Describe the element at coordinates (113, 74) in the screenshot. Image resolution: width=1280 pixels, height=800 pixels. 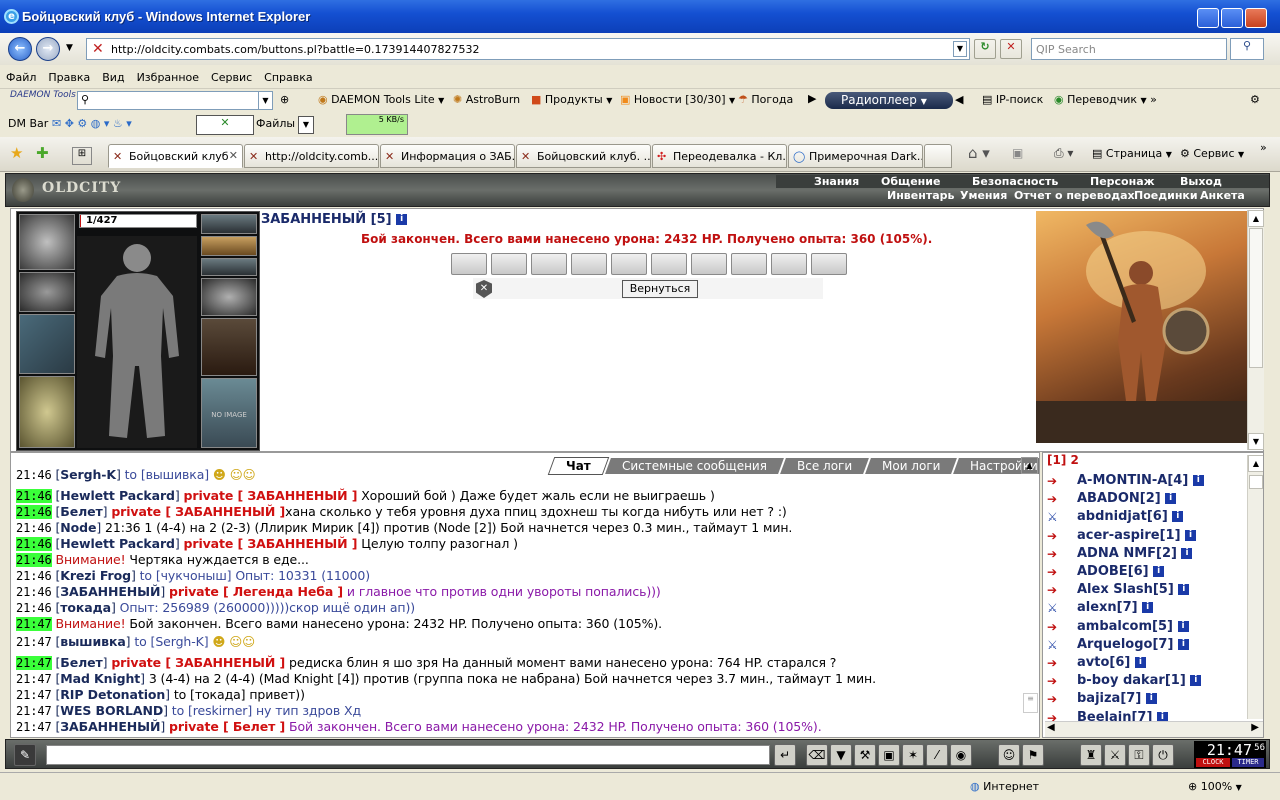
I see `menu-view: Вид` at that location.